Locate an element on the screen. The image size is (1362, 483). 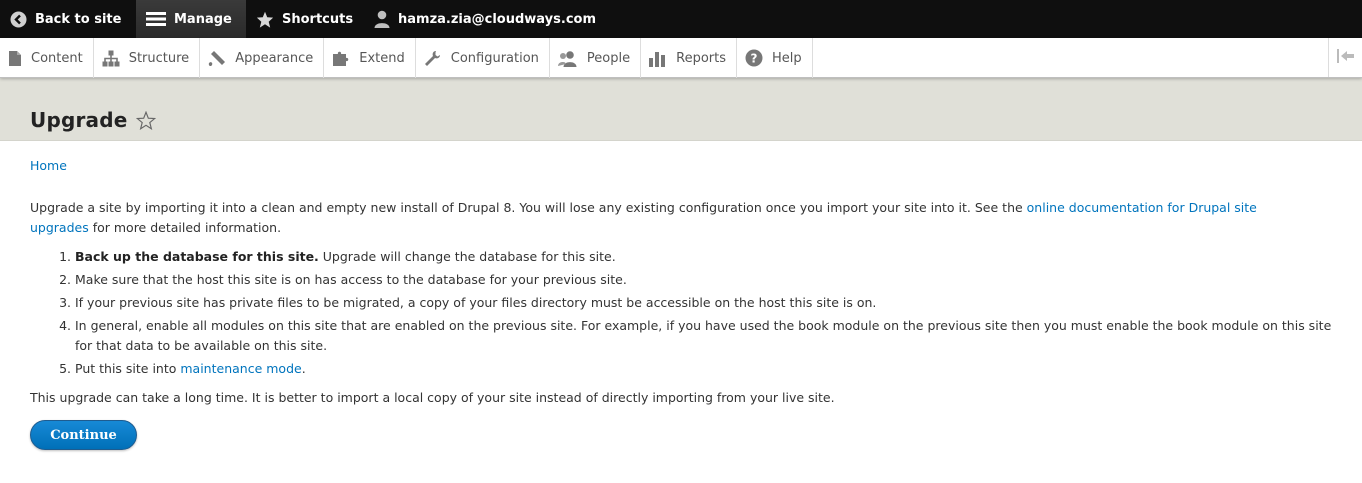
user-icon is located at coordinates (382, 19).